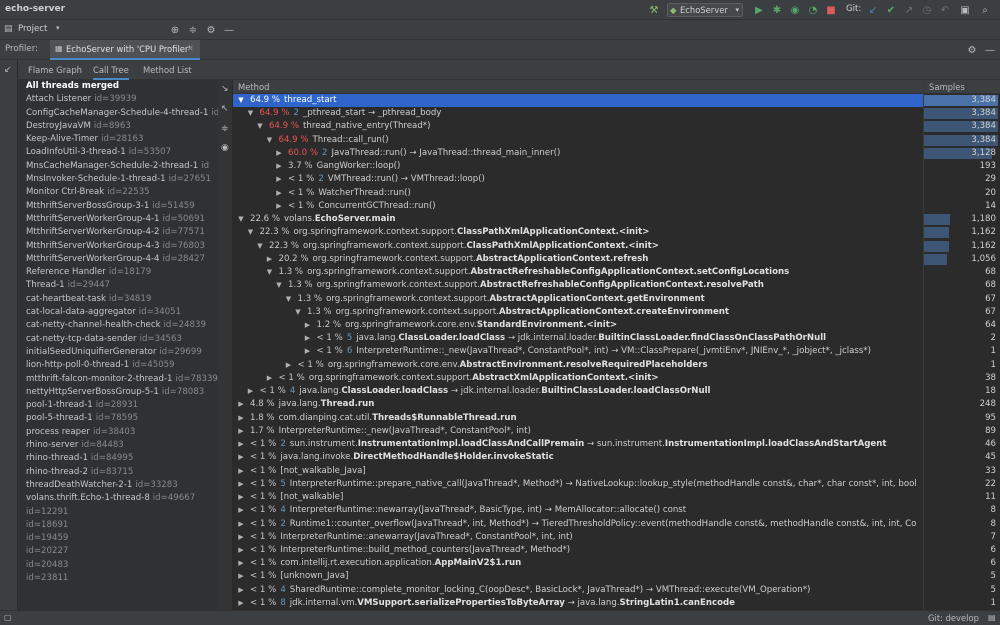  What do you see at coordinates (118, 352) in the screenshot?
I see `thread-item: initialSeedUniquifierGenerator id=29699` at bounding box center [118, 352].